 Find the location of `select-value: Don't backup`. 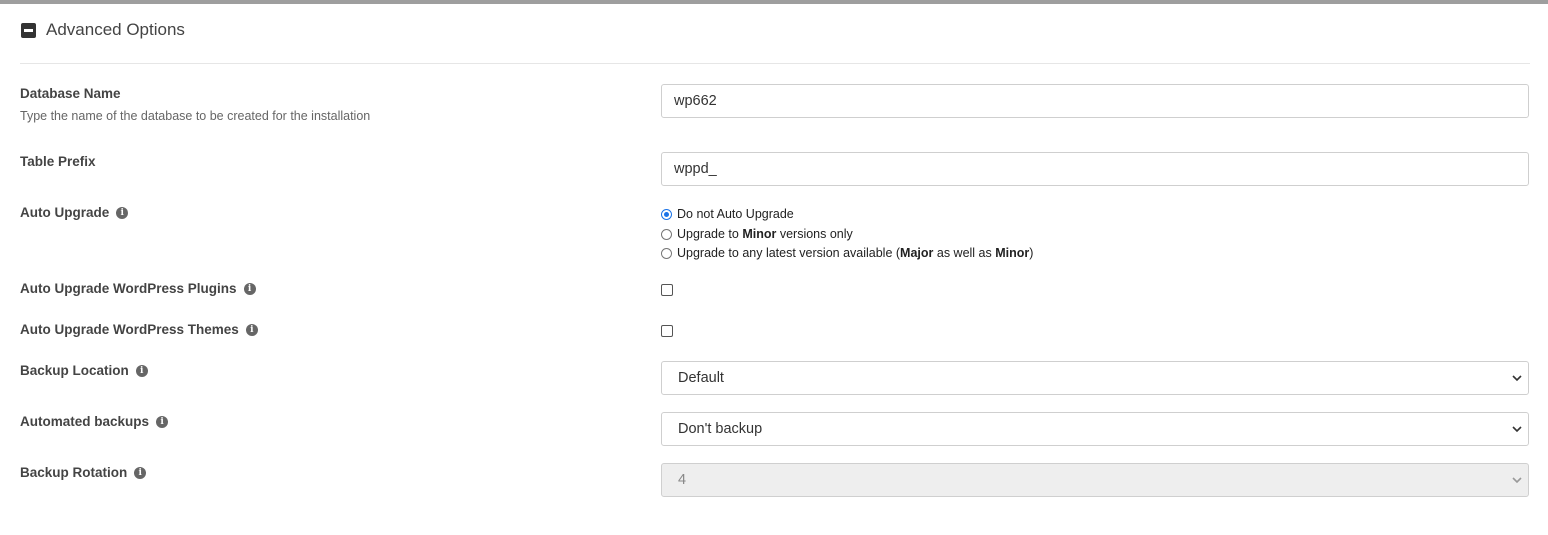

select-value: Don't backup is located at coordinates (720, 429).